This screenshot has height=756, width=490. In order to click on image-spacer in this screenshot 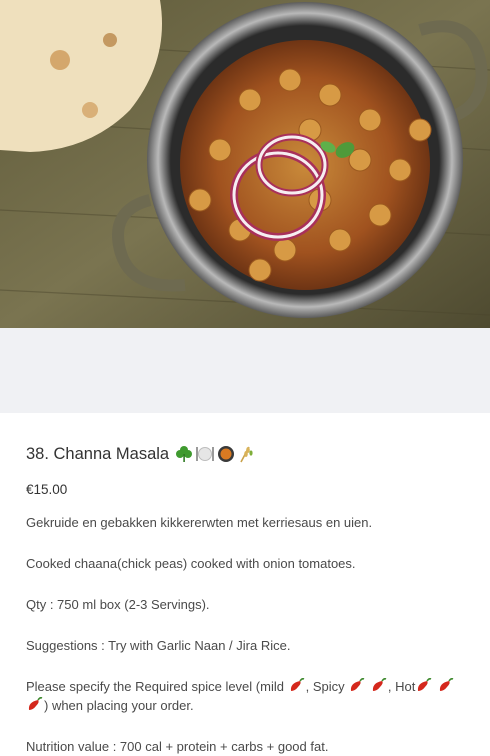, I will do `click(245, 370)`.